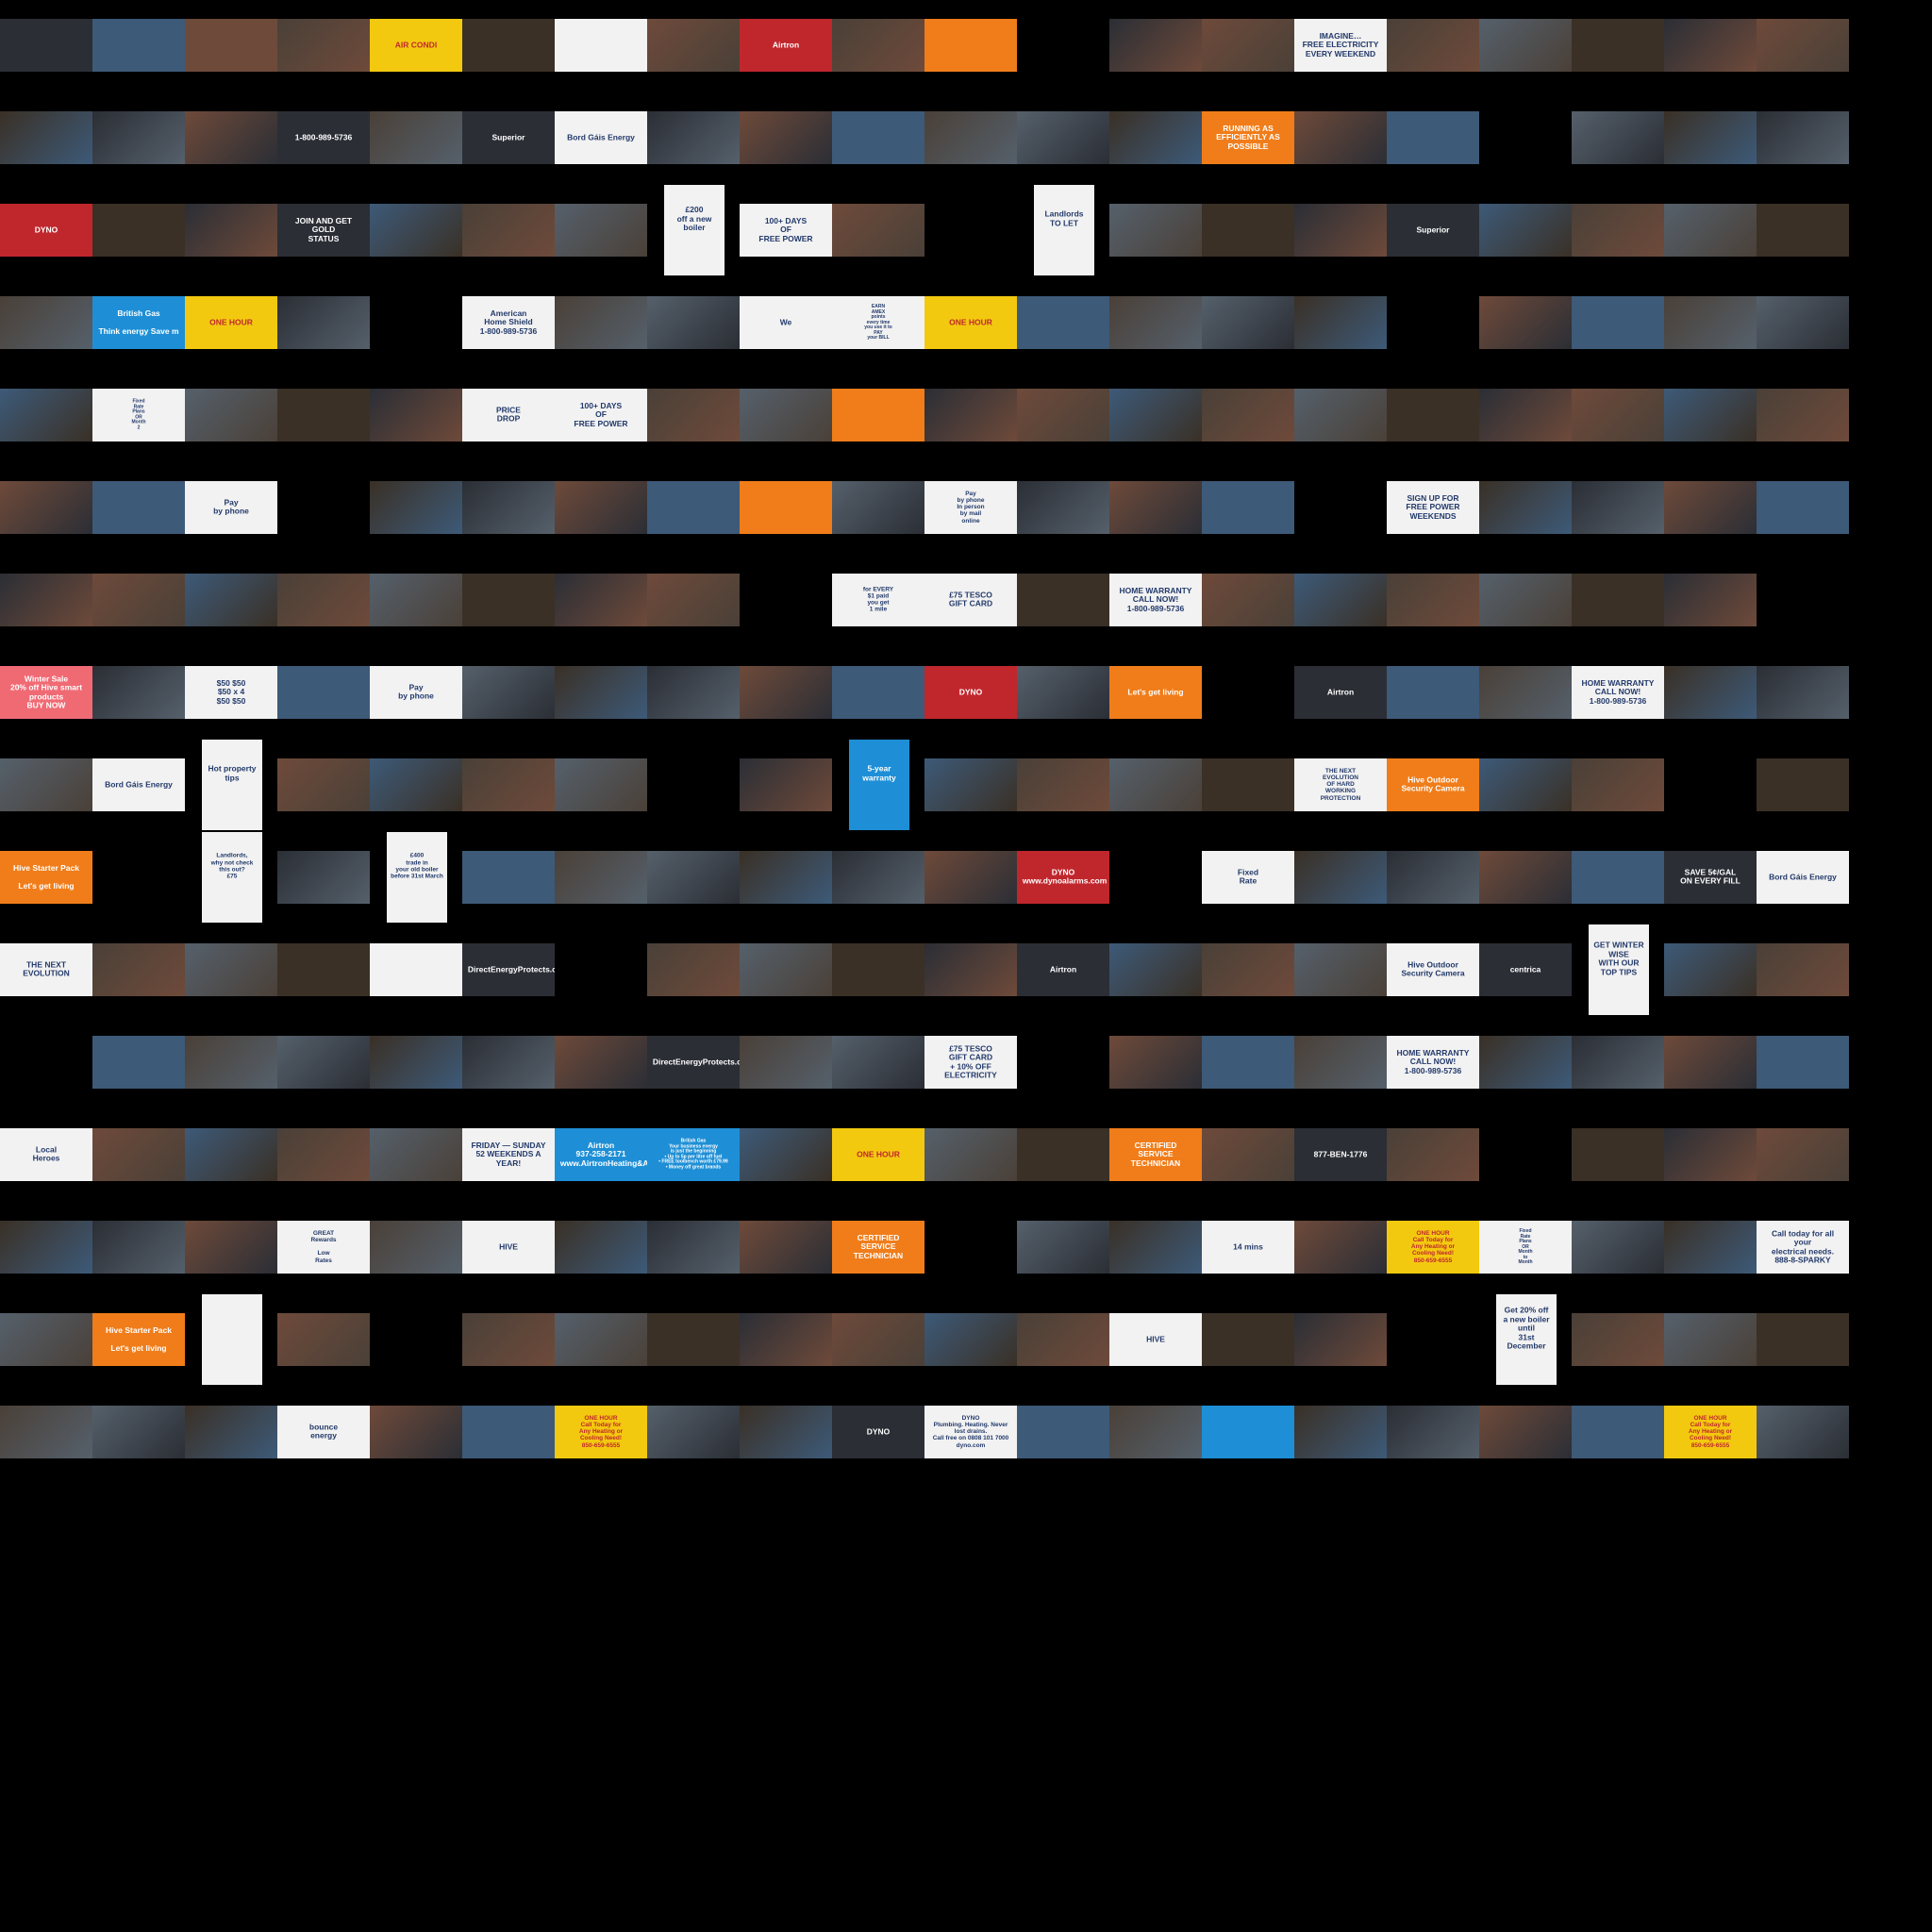  I want to click on thumbnail-caption: CERTIFIED SERVICE TECHNICIAN, so click(878, 1246).